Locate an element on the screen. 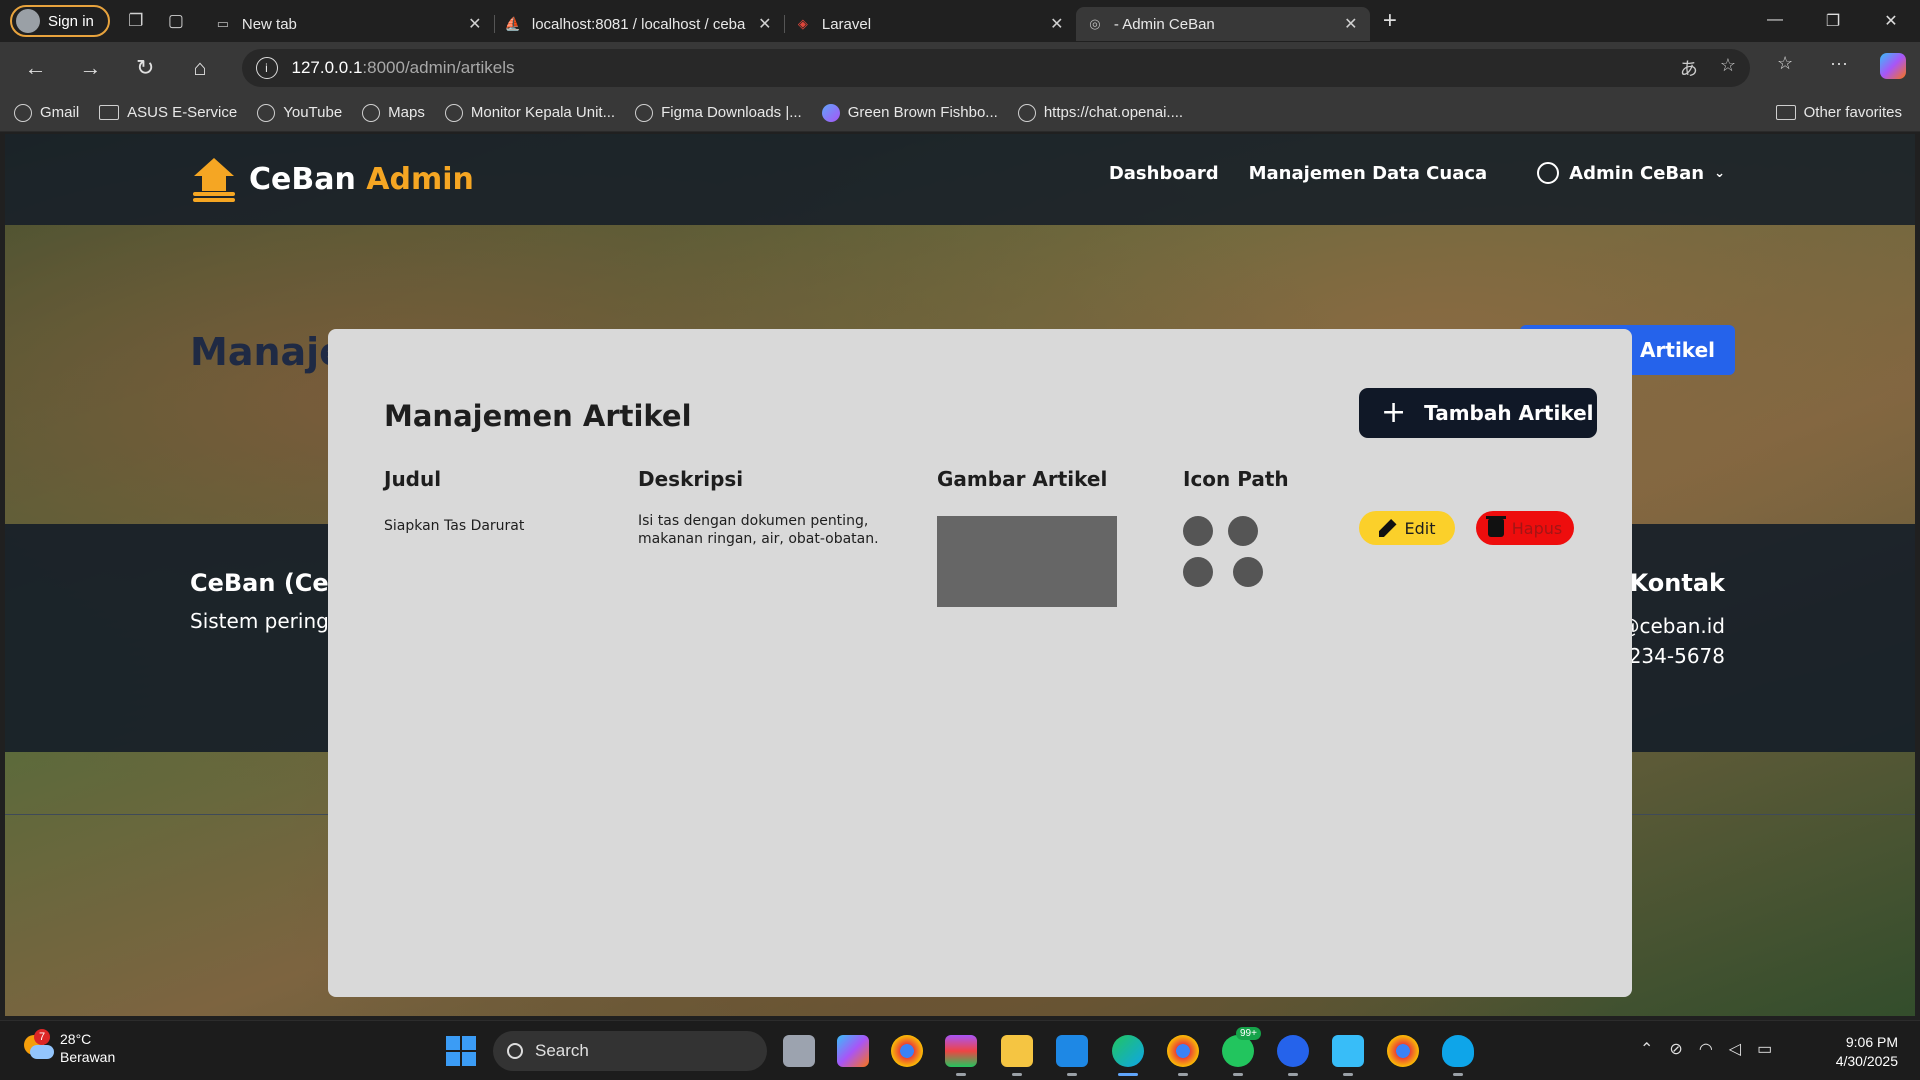 Image resolution: width=1920 pixels, height=1080 pixels. column-header-deskripsi: Deskripsi is located at coordinates (691, 479).